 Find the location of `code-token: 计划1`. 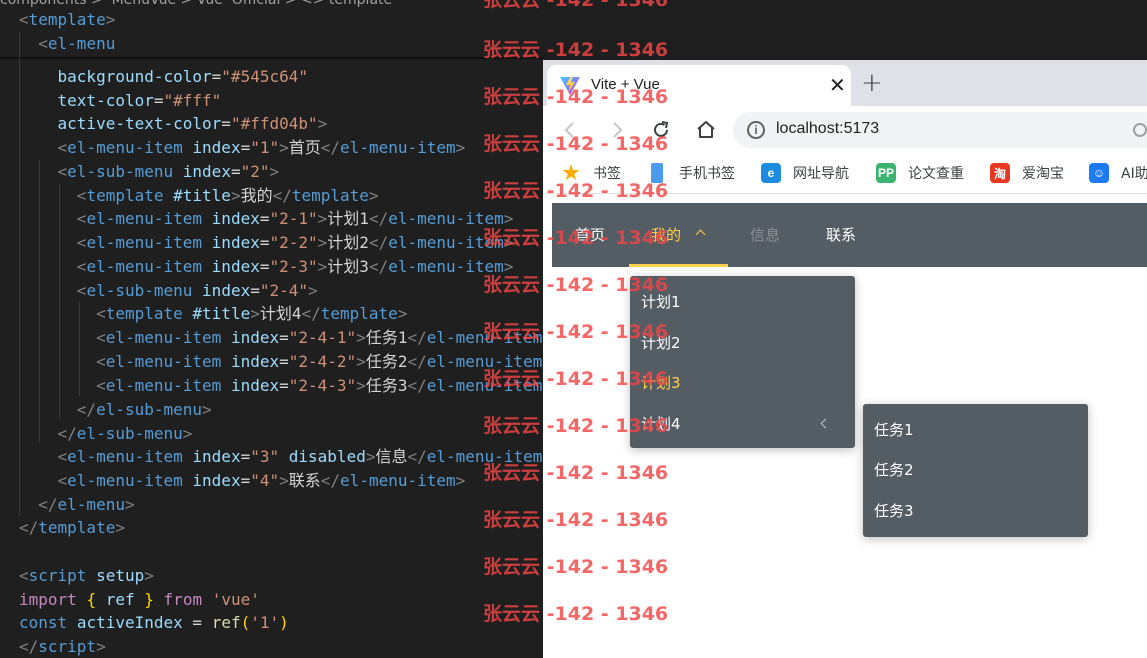

code-token: 计划1 is located at coordinates (348, 218).